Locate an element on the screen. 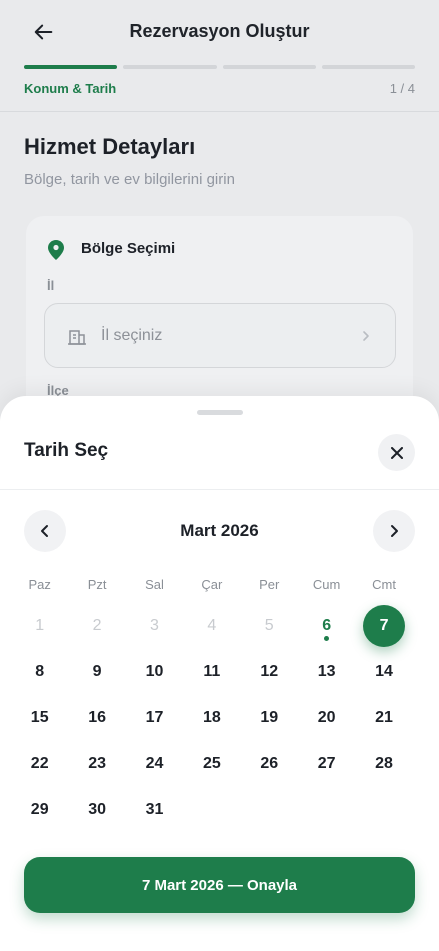 The height and width of the screenshot is (951, 439). day-cell: 1 is located at coordinates (39, 626).